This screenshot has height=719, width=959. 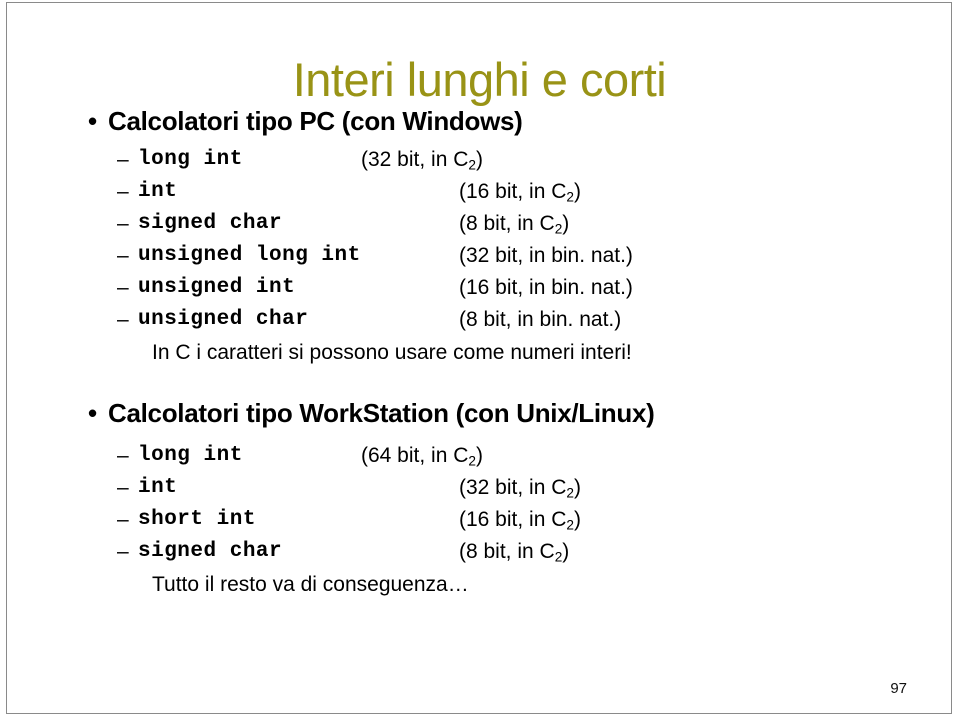 What do you see at coordinates (479, 80) in the screenshot?
I see `page-title: Interi lunghi e corti` at bounding box center [479, 80].